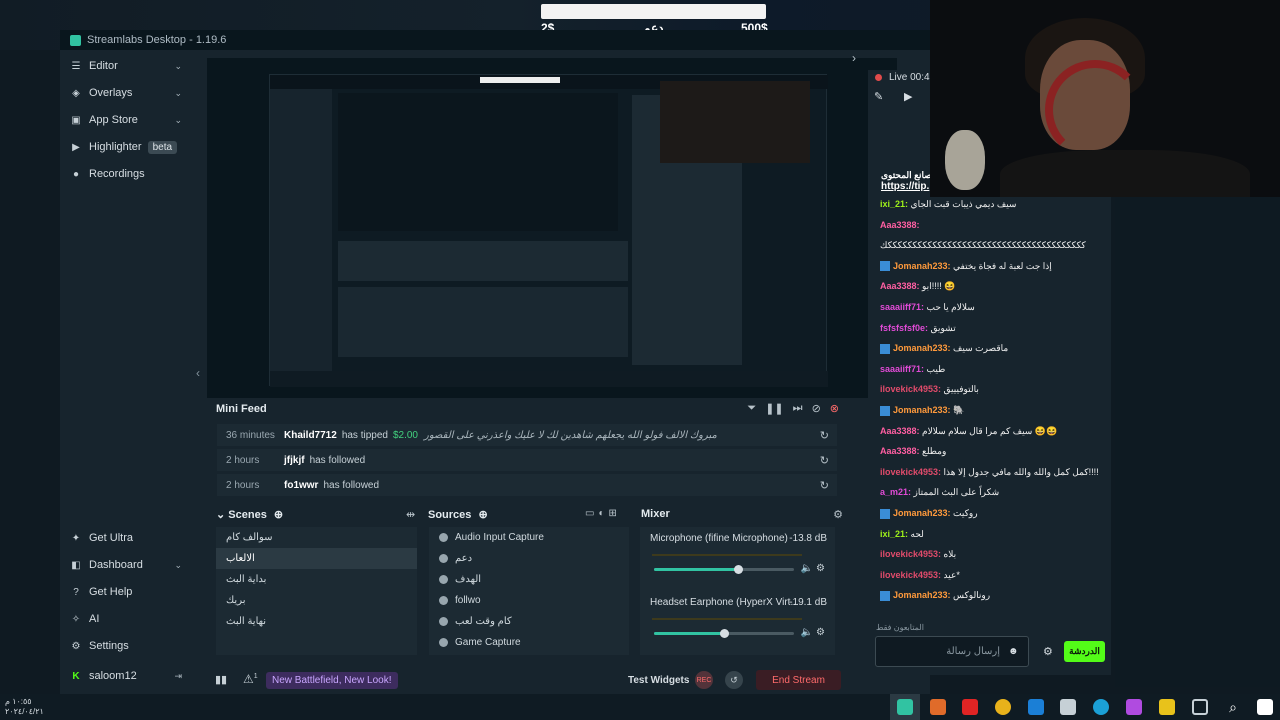 The height and width of the screenshot is (720, 1280). What do you see at coordinates (529, 579) in the screenshot?
I see `source-item: الهدف` at bounding box center [529, 579].